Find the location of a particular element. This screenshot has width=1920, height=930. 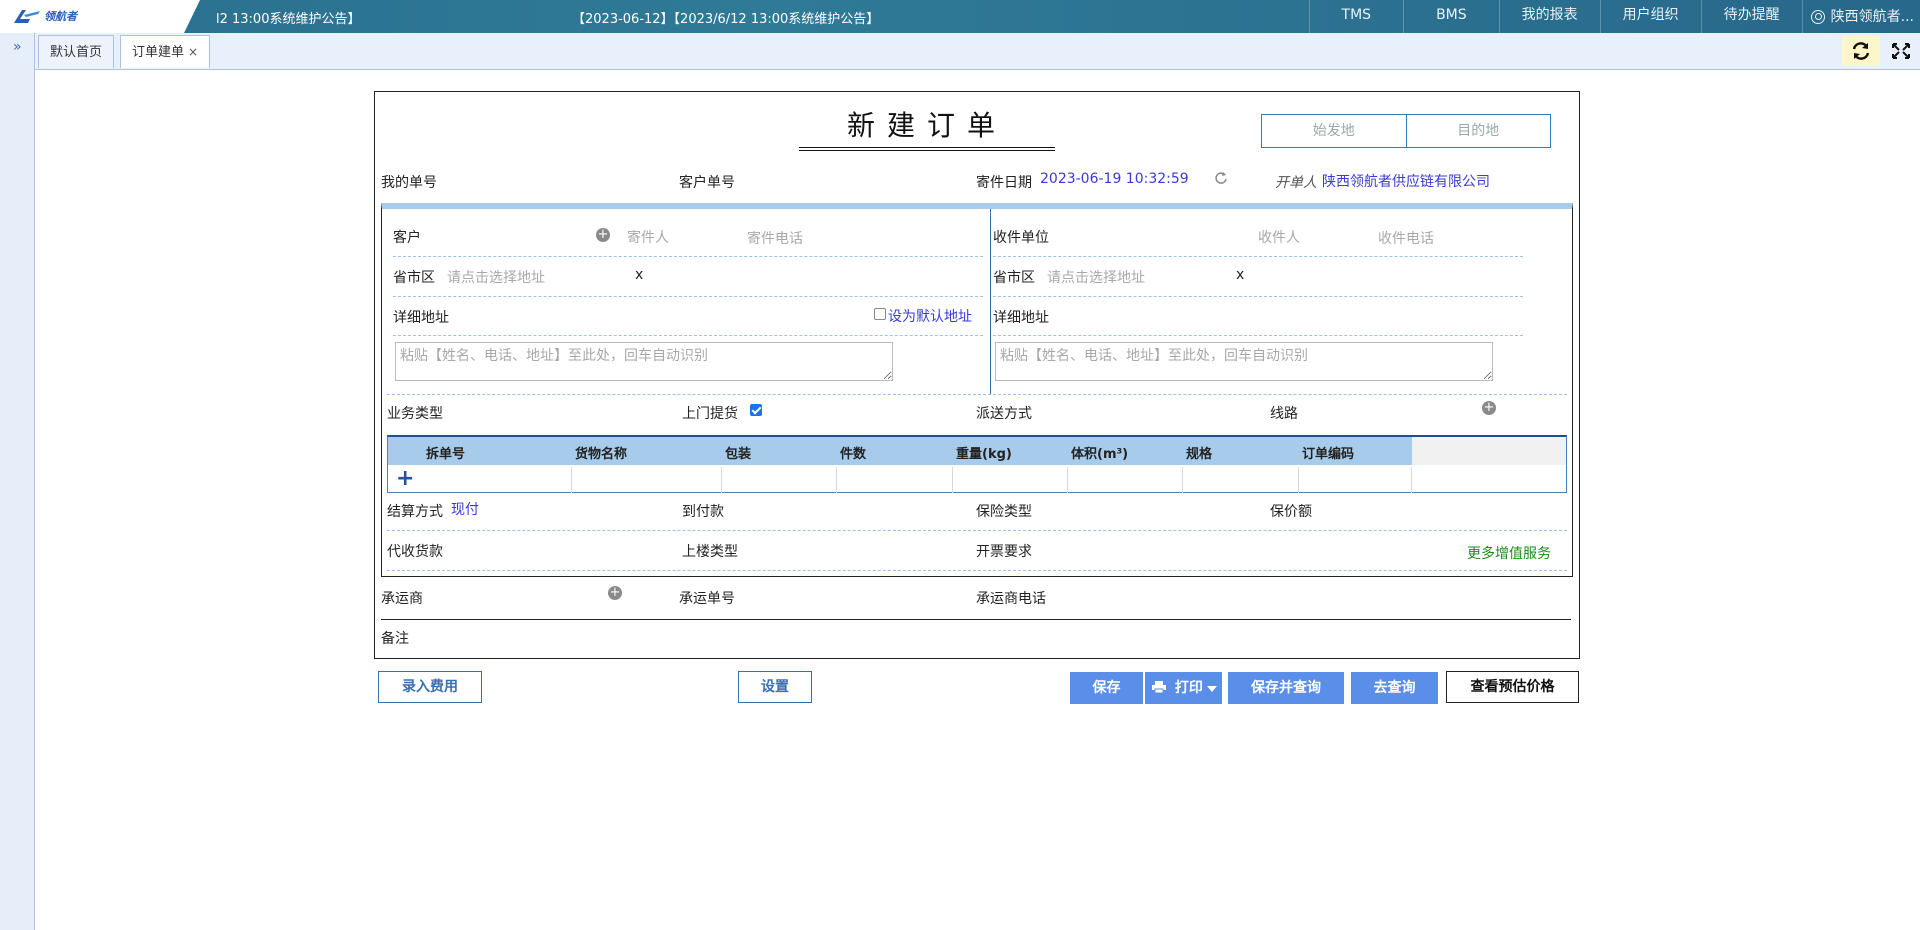

insure-type-label: 保险类型 is located at coordinates (1004, 512).